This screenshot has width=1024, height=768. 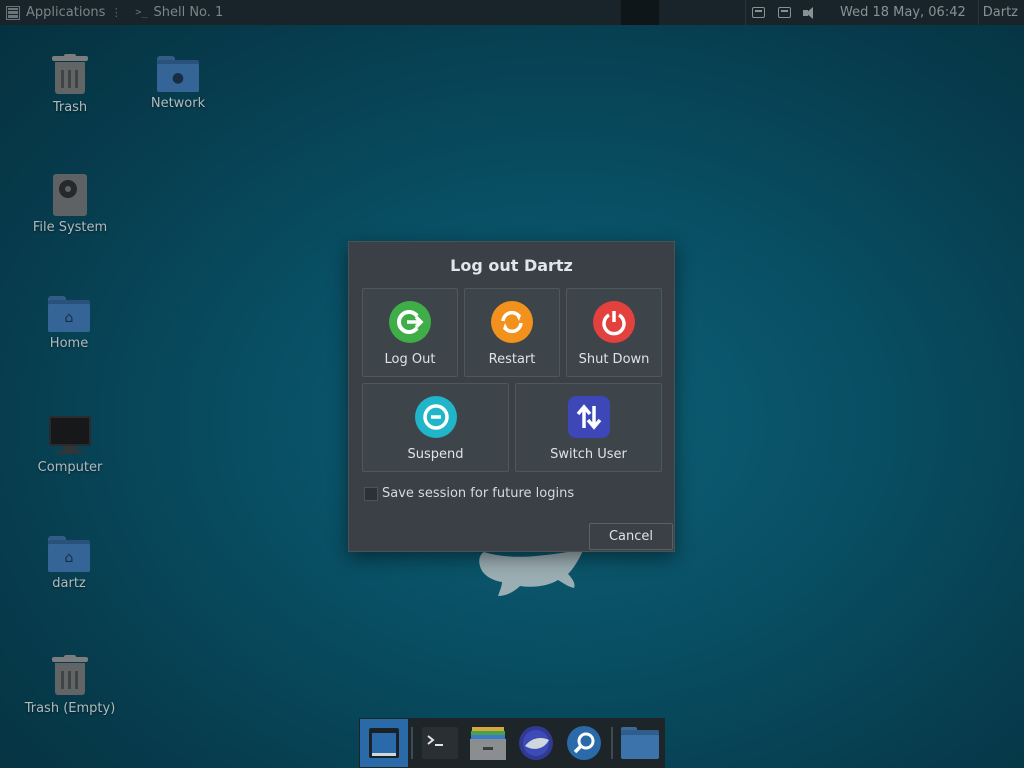 I want to click on switch-user-button: Switch User, so click(x=588, y=427).